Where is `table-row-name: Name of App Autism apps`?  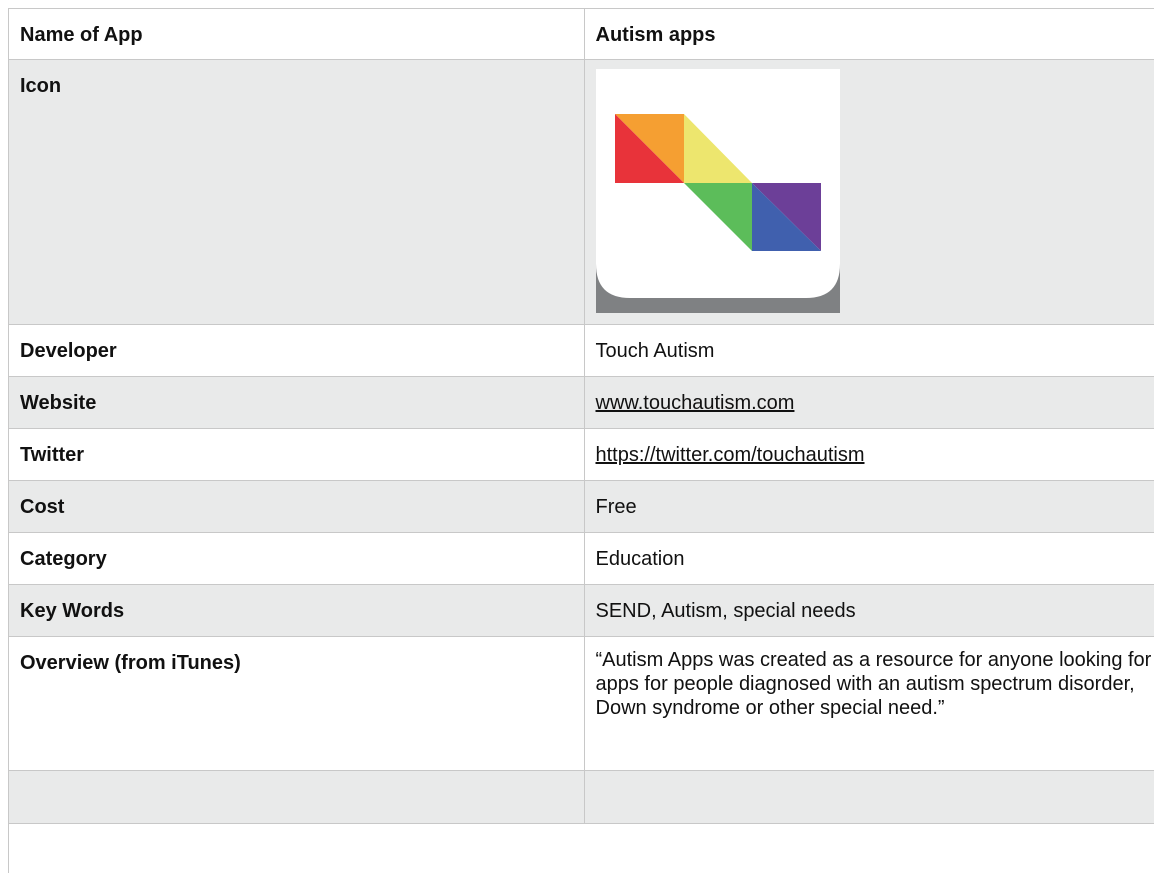 table-row-name: Name of App Autism apps is located at coordinates (581, 34).